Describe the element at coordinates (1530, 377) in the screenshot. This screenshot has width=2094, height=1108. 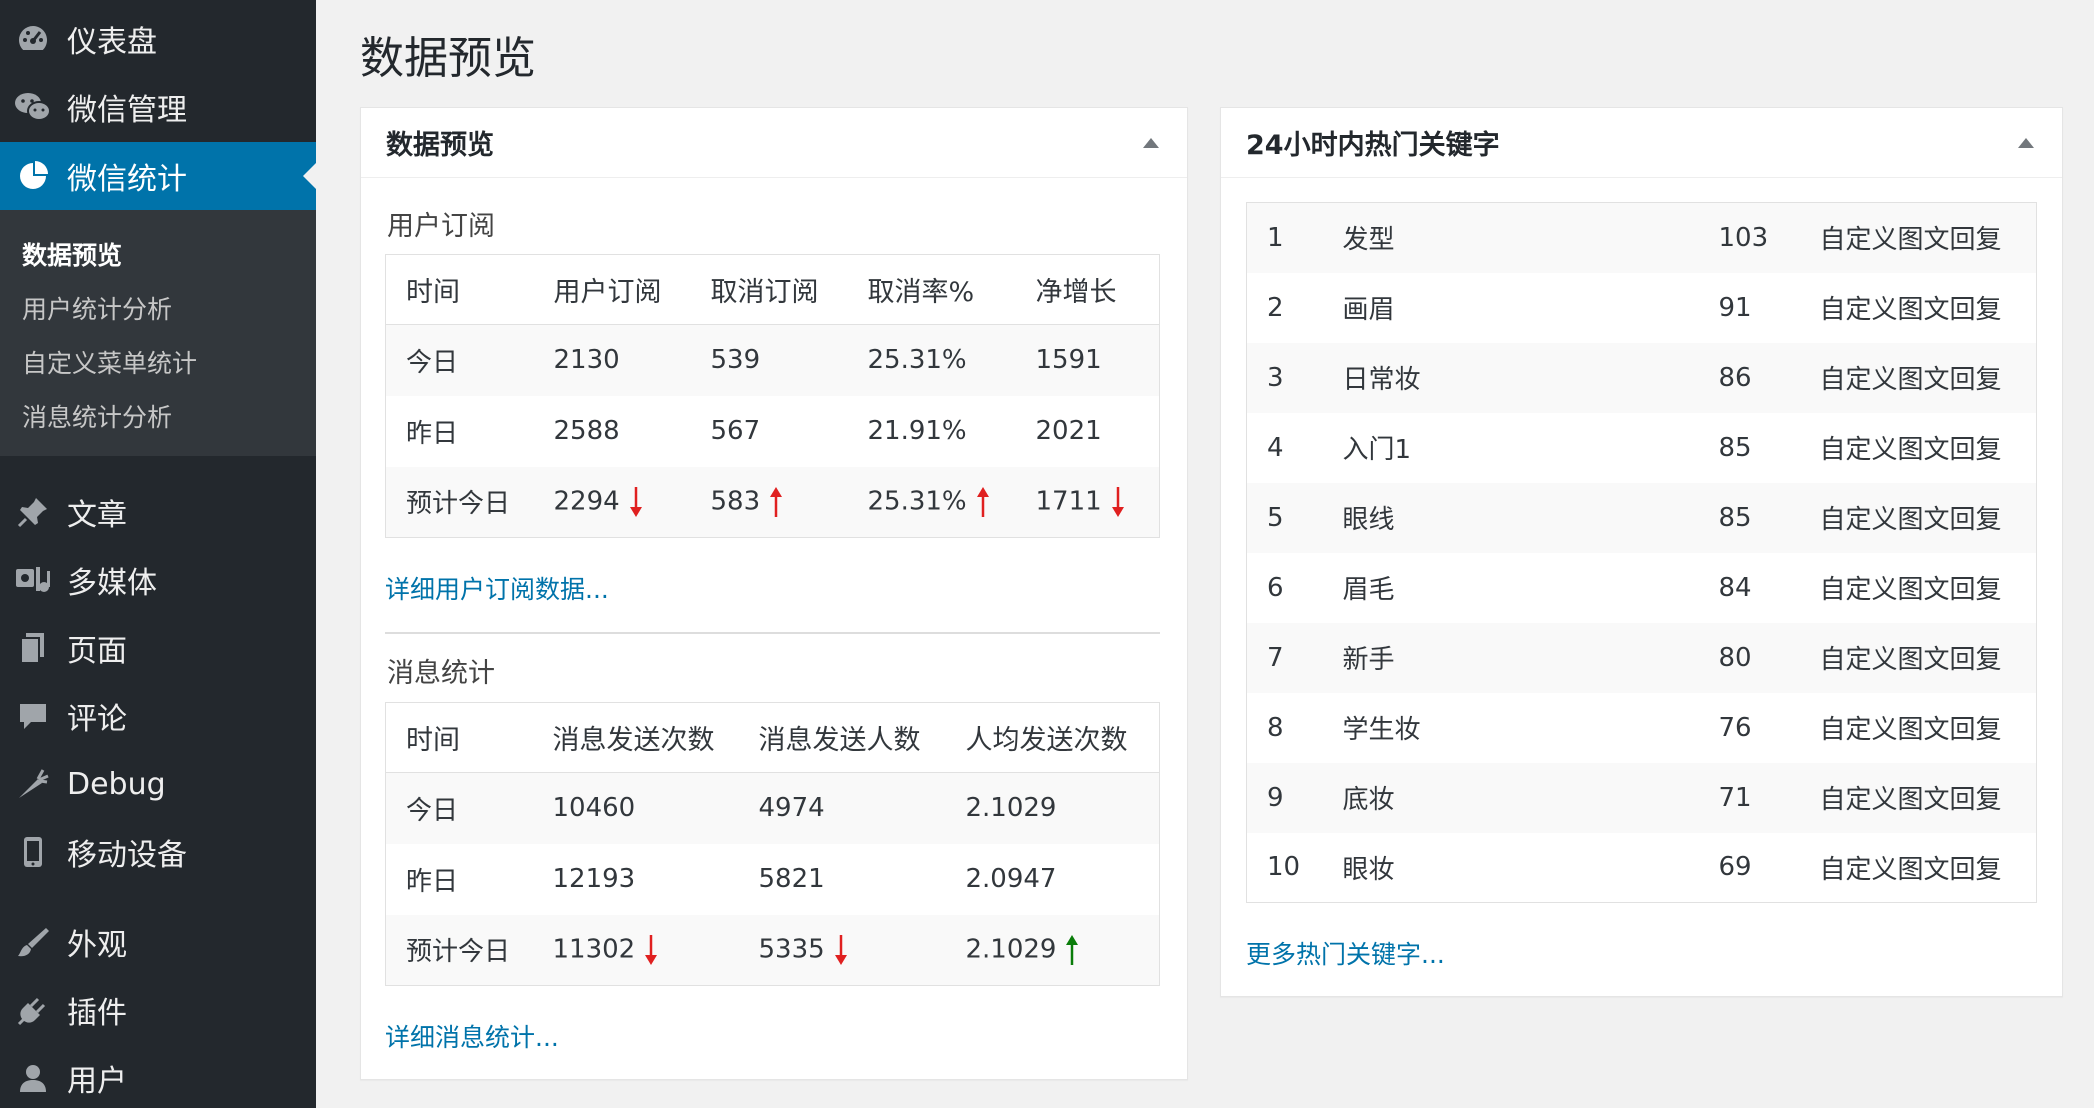
I see `keyword-cell: 日常妆` at that location.